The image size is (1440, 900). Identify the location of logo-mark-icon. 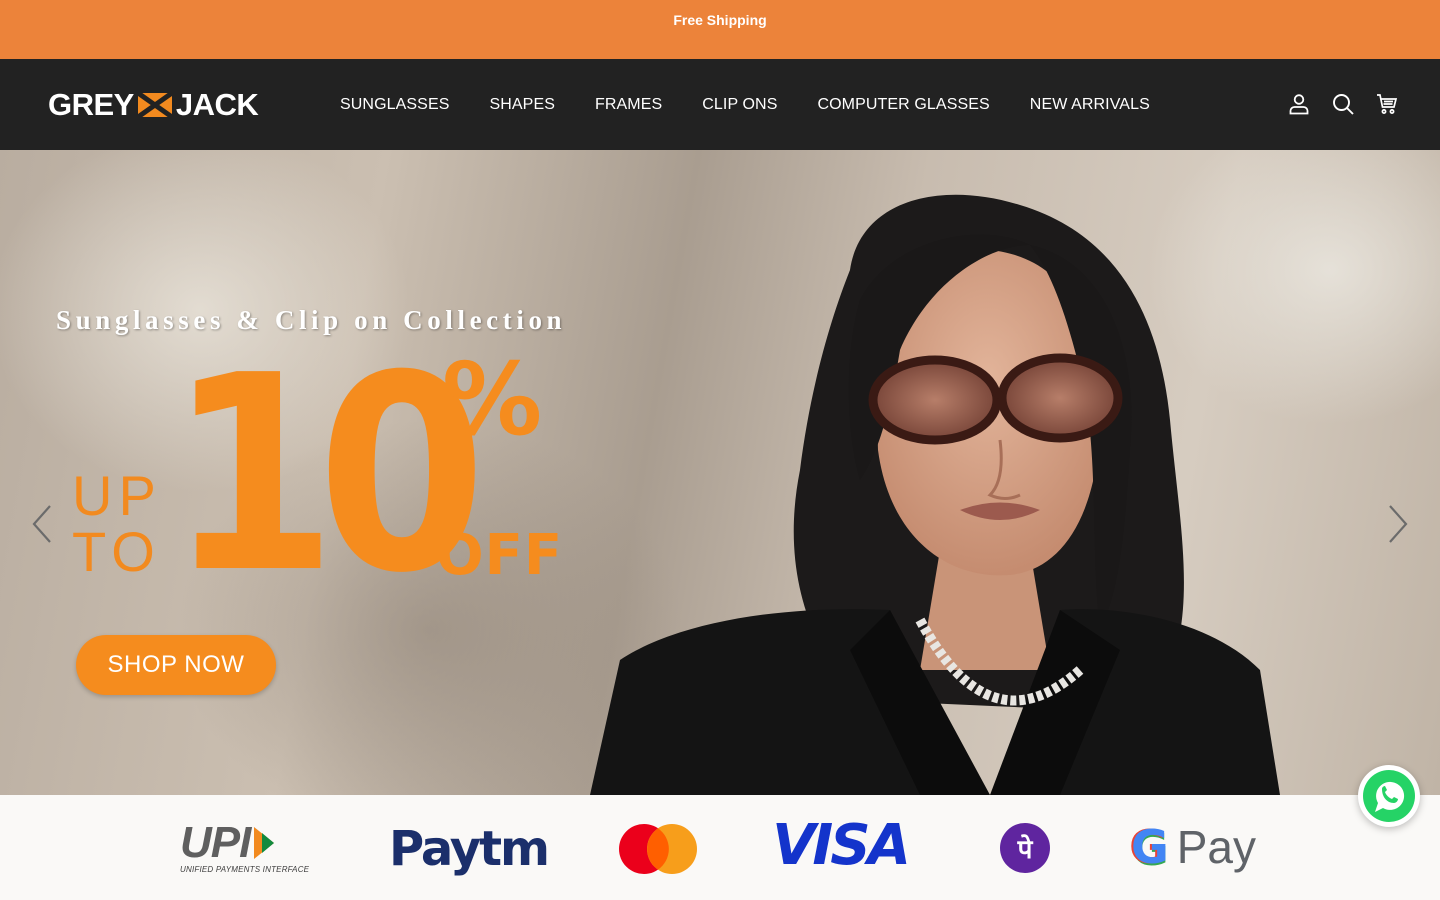
(155, 105).